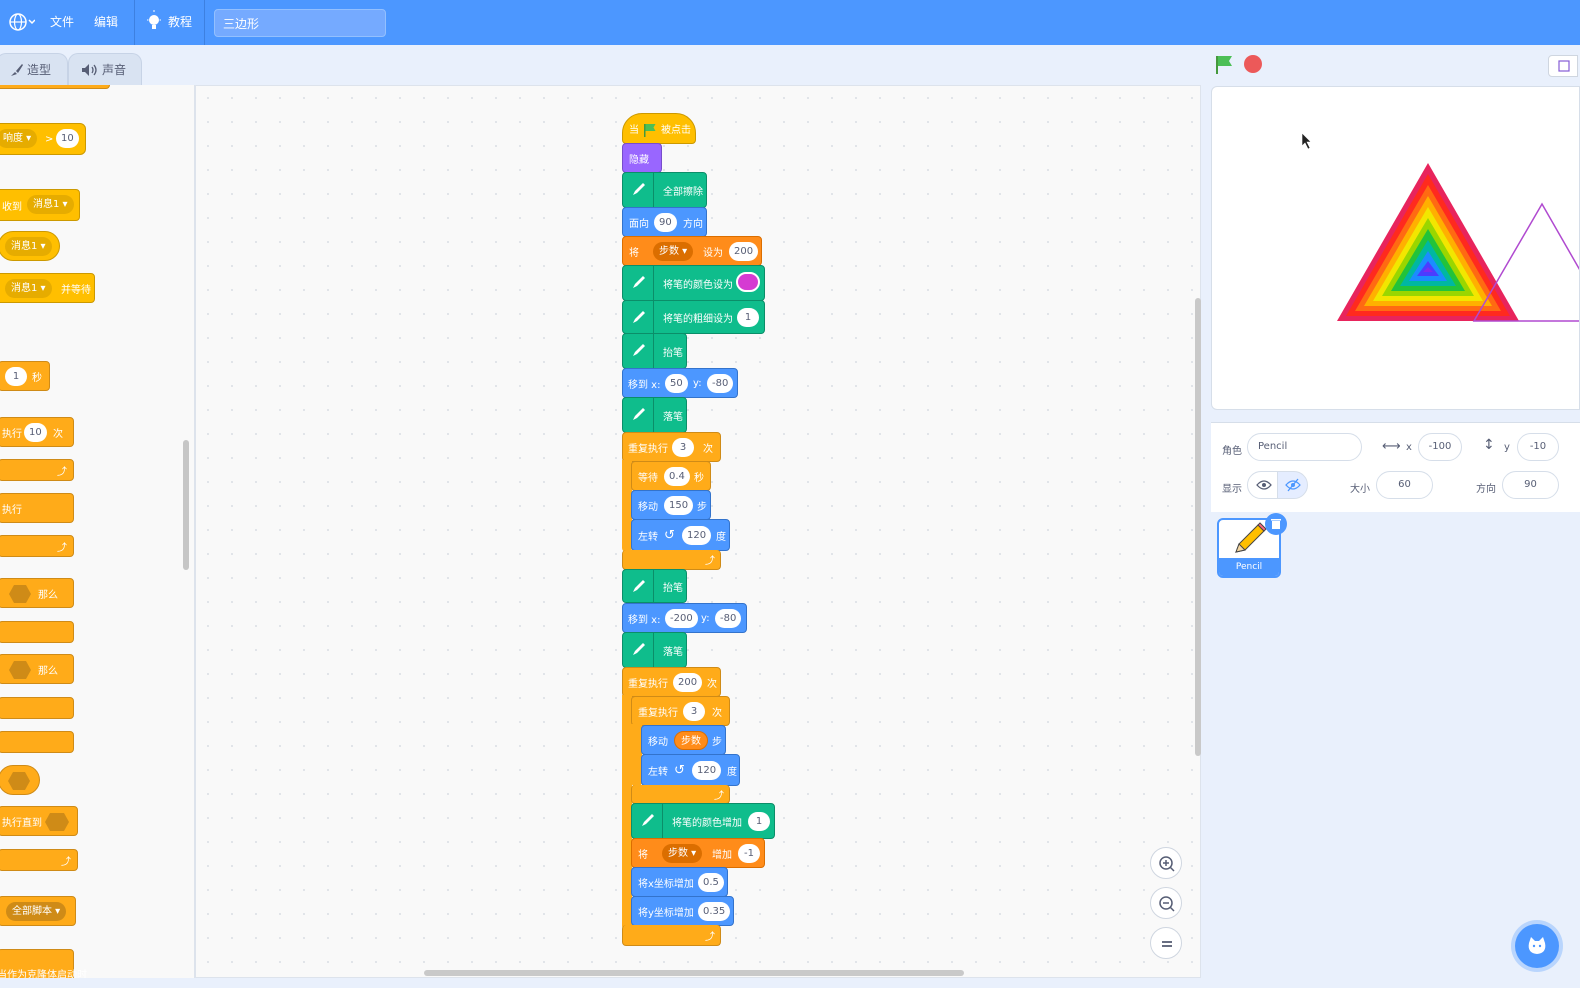 The width and height of the screenshot is (1580, 988). Describe the element at coordinates (694, 973) in the screenshot. I see `workspace-horizontal-scrollbar` at that location.